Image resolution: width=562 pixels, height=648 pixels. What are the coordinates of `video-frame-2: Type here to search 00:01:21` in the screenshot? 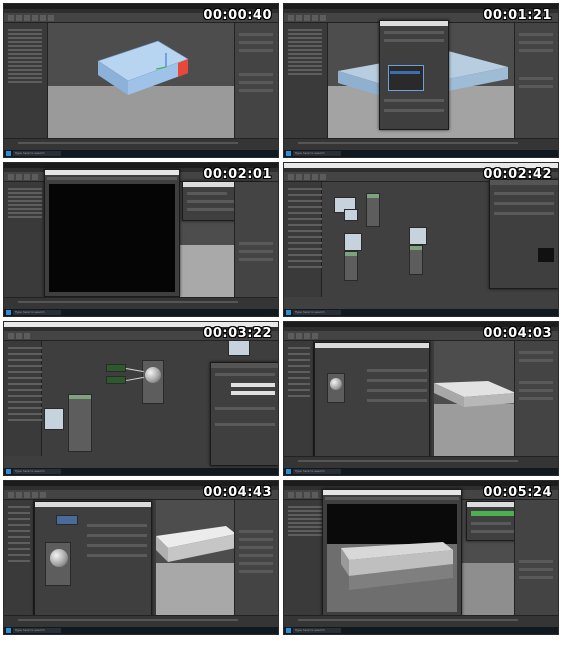 It's located at (421, 80).